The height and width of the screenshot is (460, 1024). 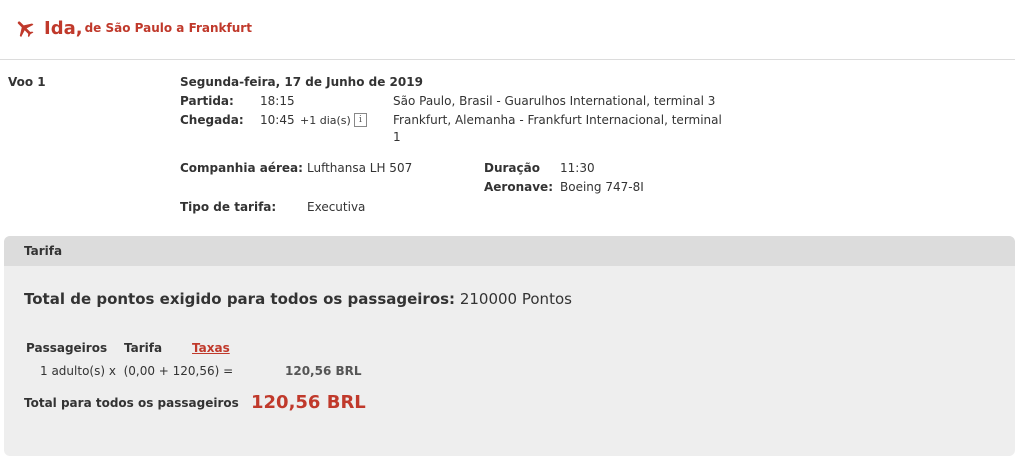 What do you see at coordinates (507, 59) in the screenshot?
I see `header-divider` at bounding box center [507, 59].